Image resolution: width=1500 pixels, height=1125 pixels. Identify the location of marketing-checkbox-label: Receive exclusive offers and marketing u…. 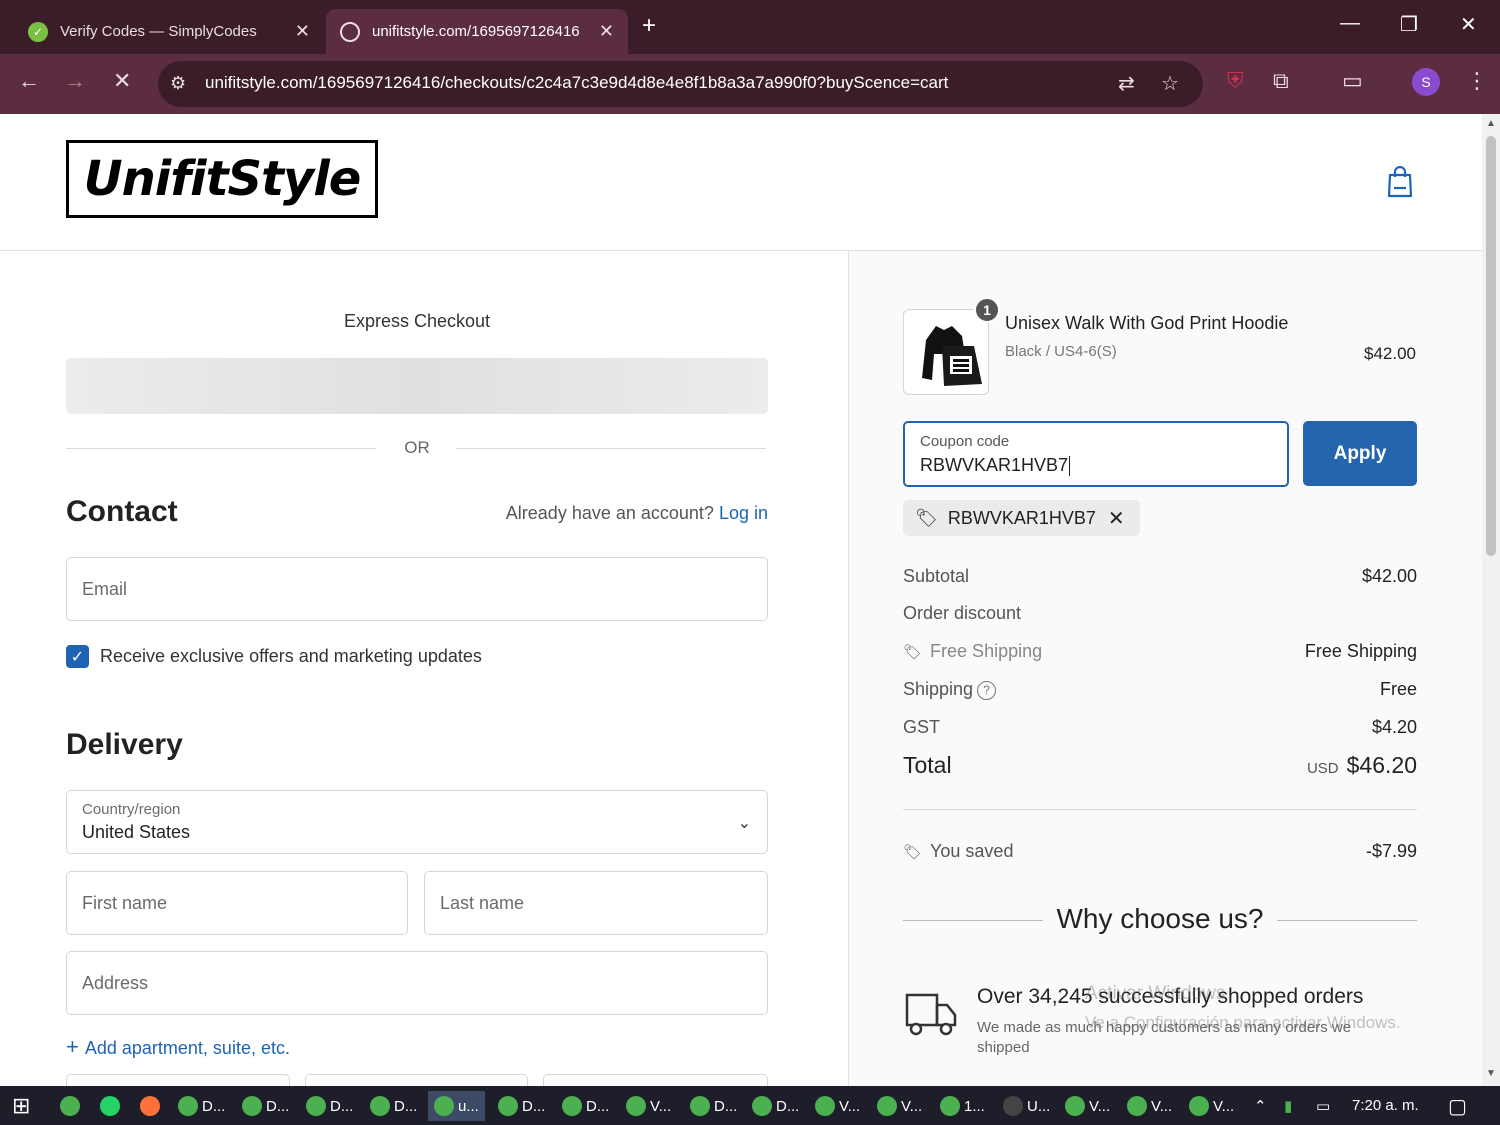
(291, 656).